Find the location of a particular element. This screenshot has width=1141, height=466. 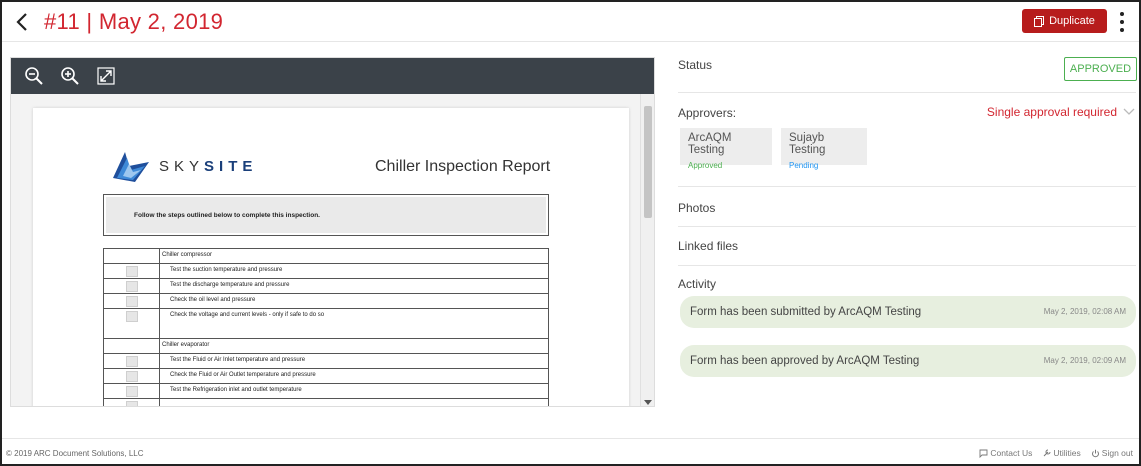

approval-requirement-dropdown: Single approval required is located at coordinates (1061, 112).